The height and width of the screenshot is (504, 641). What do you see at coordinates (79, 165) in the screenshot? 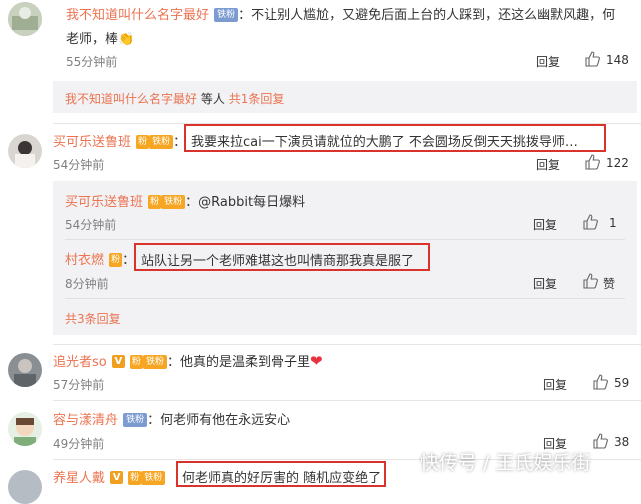
I see `comment-time: 54分钟前` at bounding box center [79, 165].